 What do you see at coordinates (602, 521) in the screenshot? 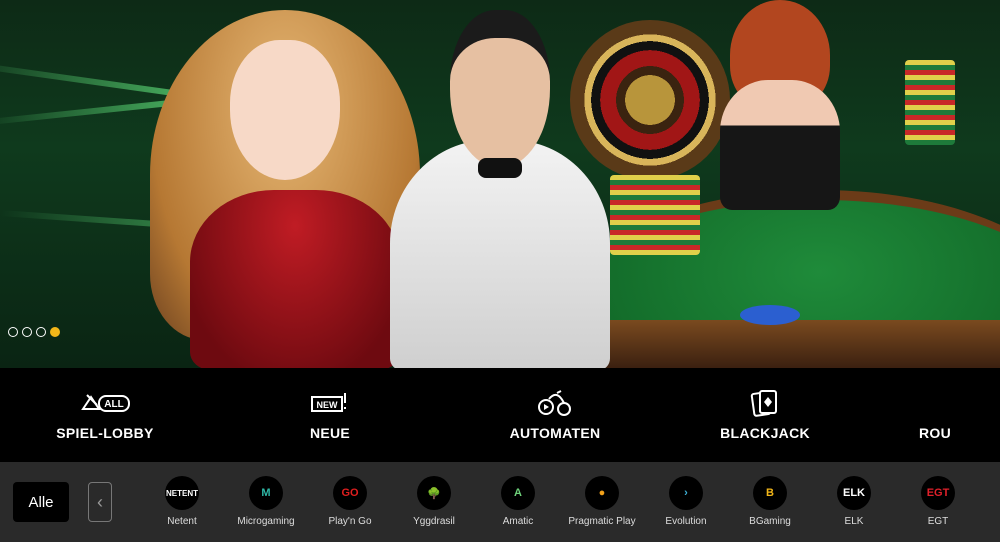
I see `provider-name: Pragmatic Play` at bounding box center [602, 521].